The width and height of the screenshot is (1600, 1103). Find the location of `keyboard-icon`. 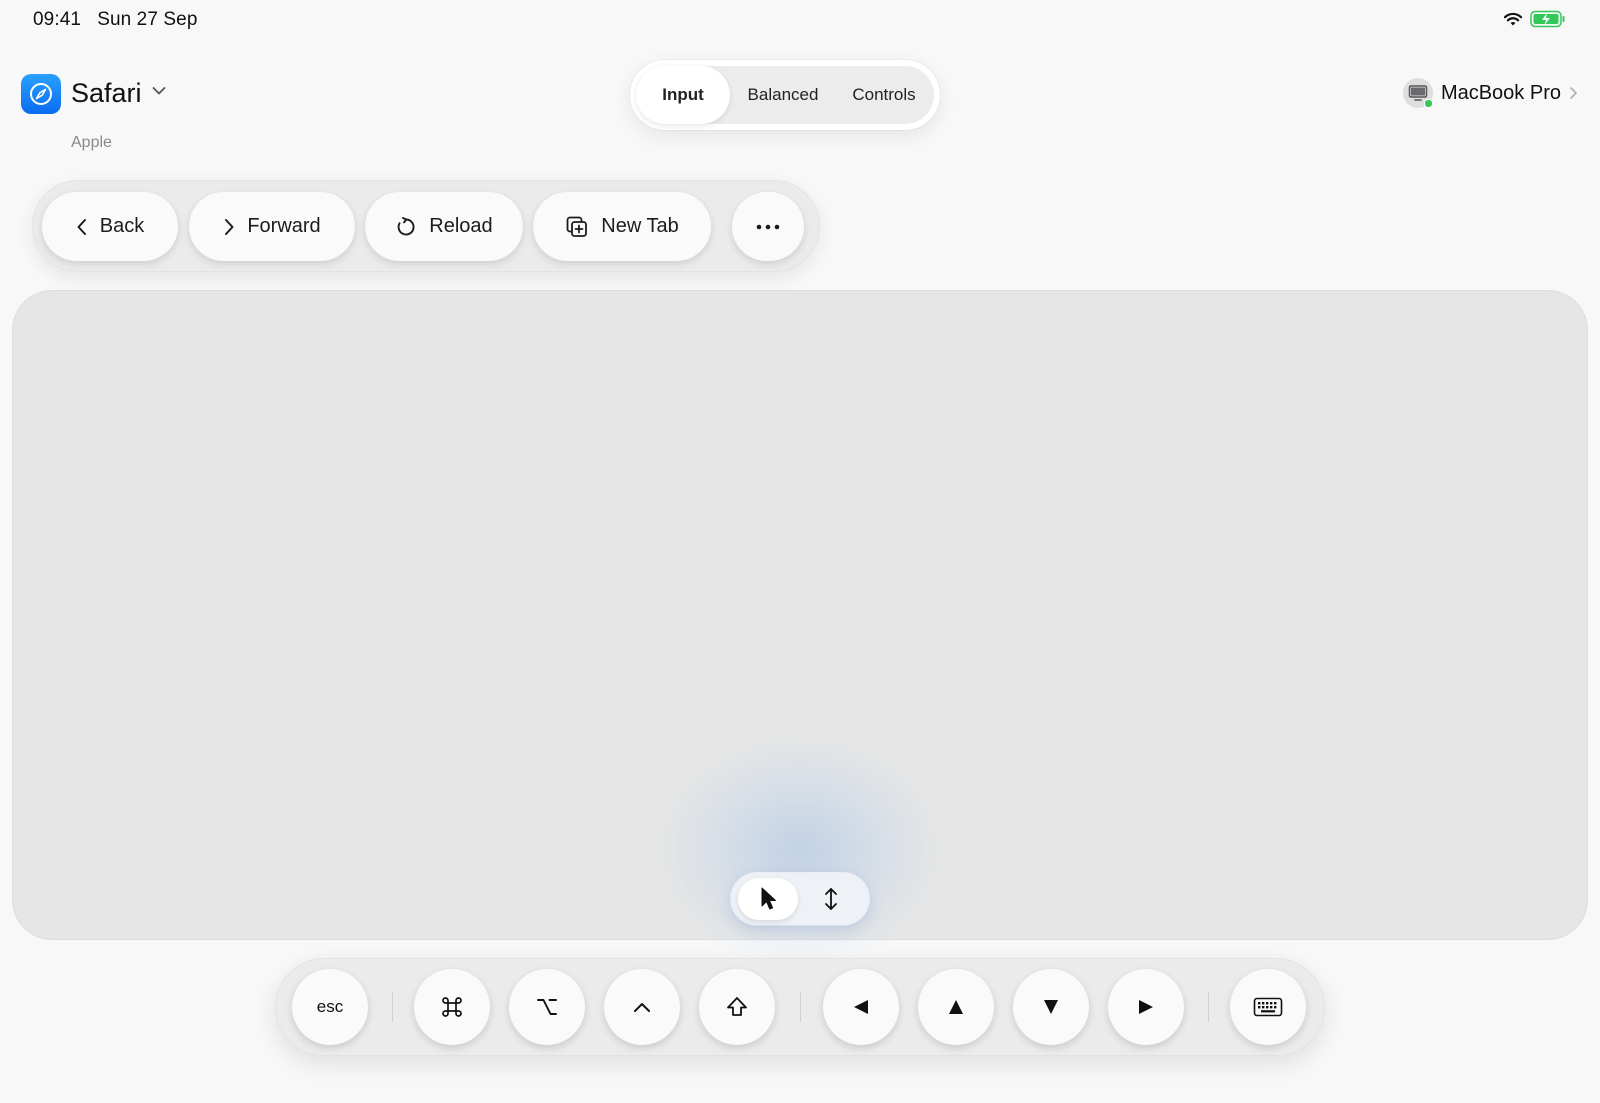

keyboard-icon is located at coordinates (1268, 1007).